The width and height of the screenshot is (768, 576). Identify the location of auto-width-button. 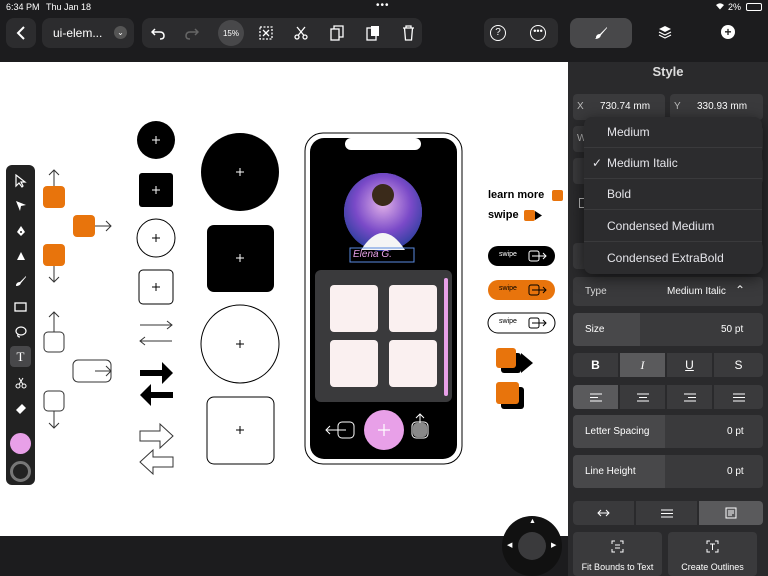
(603, 513).